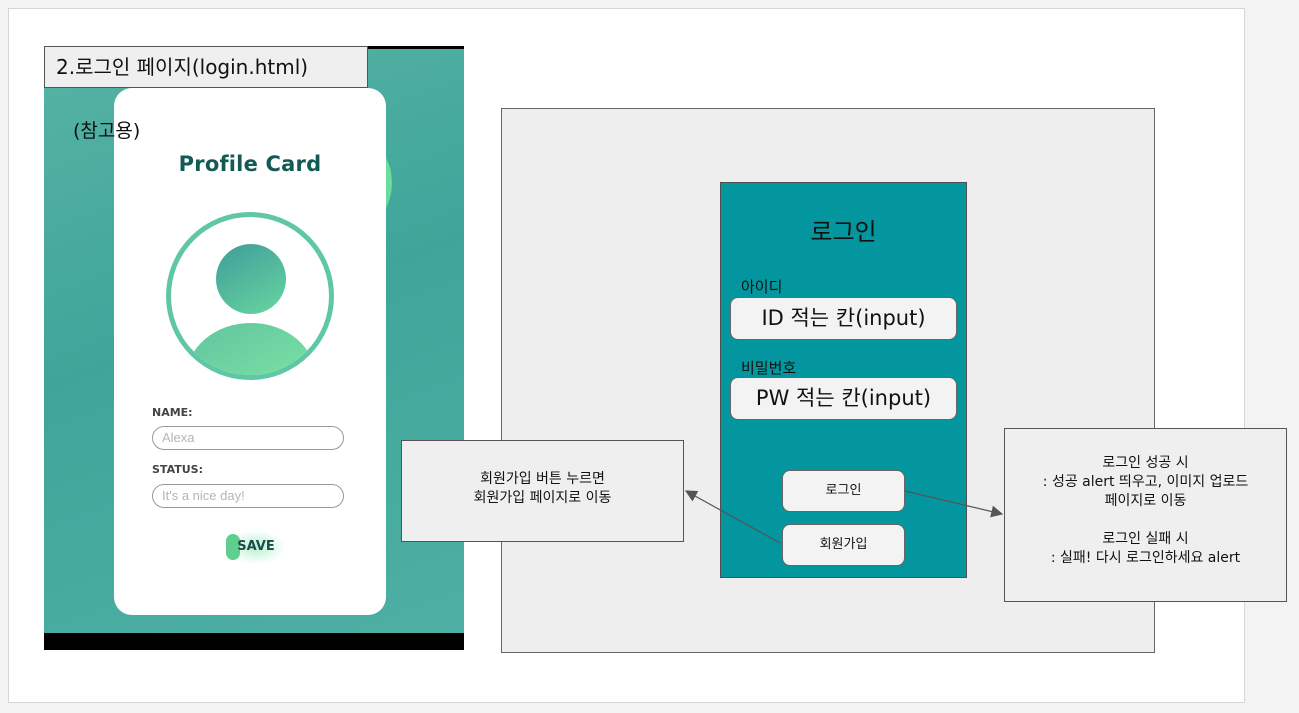 The width and height of the screenshot is (1299, 713). What do you see at coordinates (844, 517) in the screenshot?
I see `connector-arrows` at bounding box center [844, 517].